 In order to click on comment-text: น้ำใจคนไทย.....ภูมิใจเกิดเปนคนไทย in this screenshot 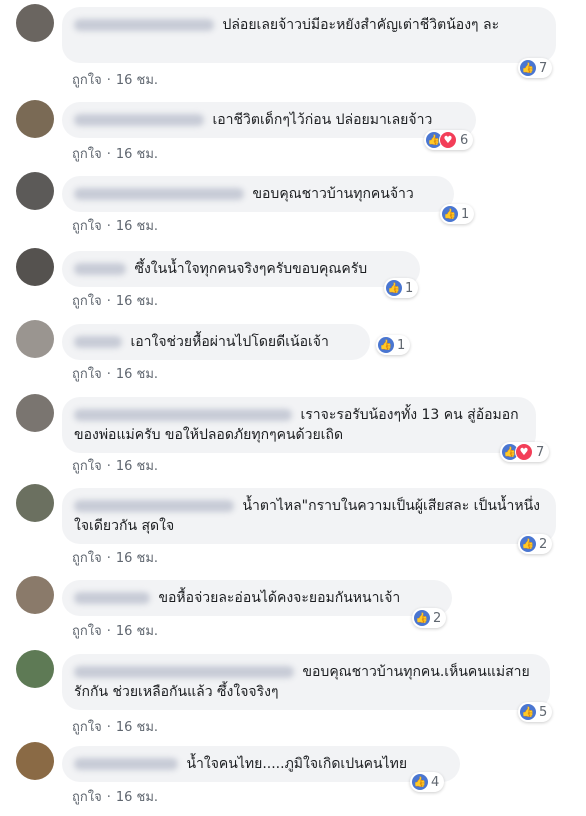, I will do `click(297, 764)`.